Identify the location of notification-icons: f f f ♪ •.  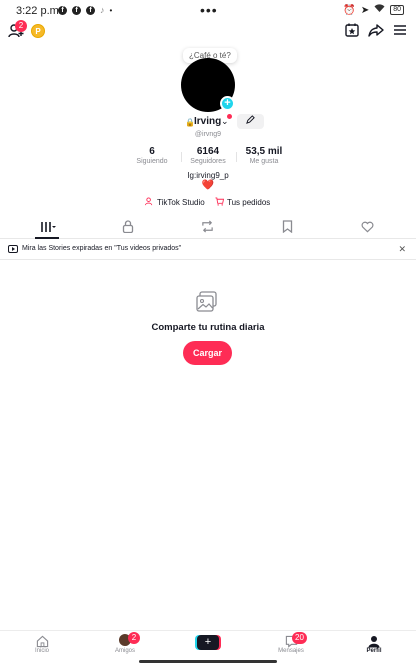
(85, 10).